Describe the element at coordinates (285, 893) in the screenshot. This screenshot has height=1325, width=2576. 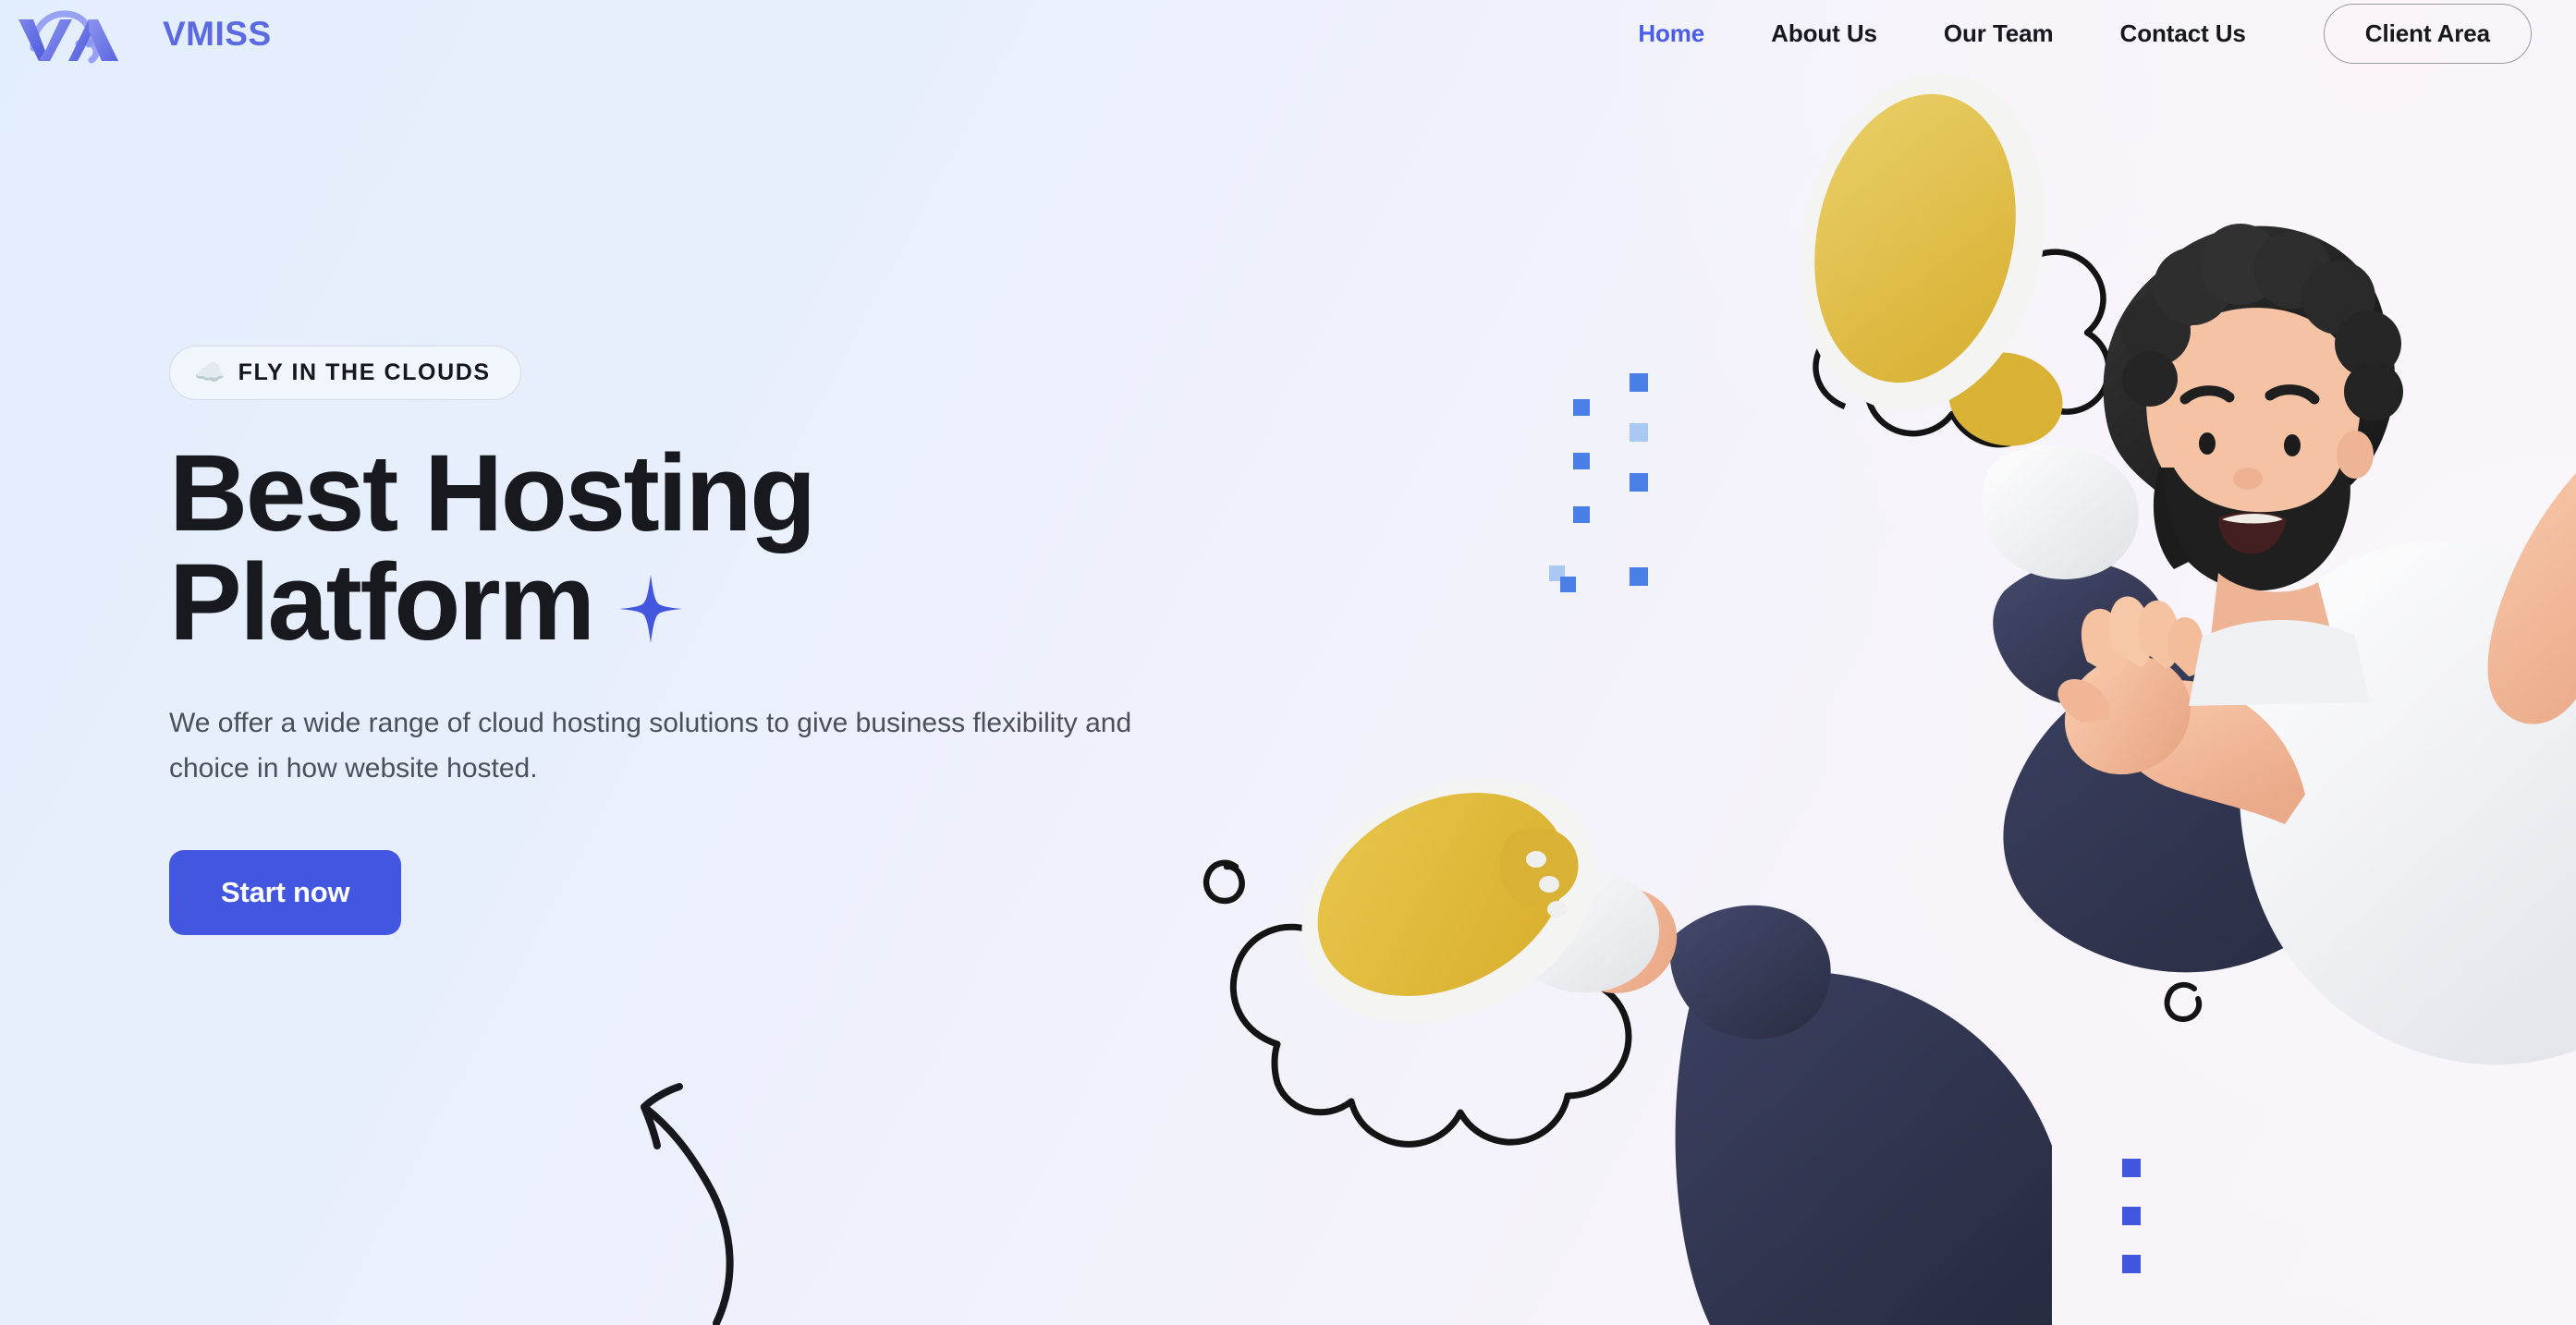
I see `start-now-button: Start now` at that location.